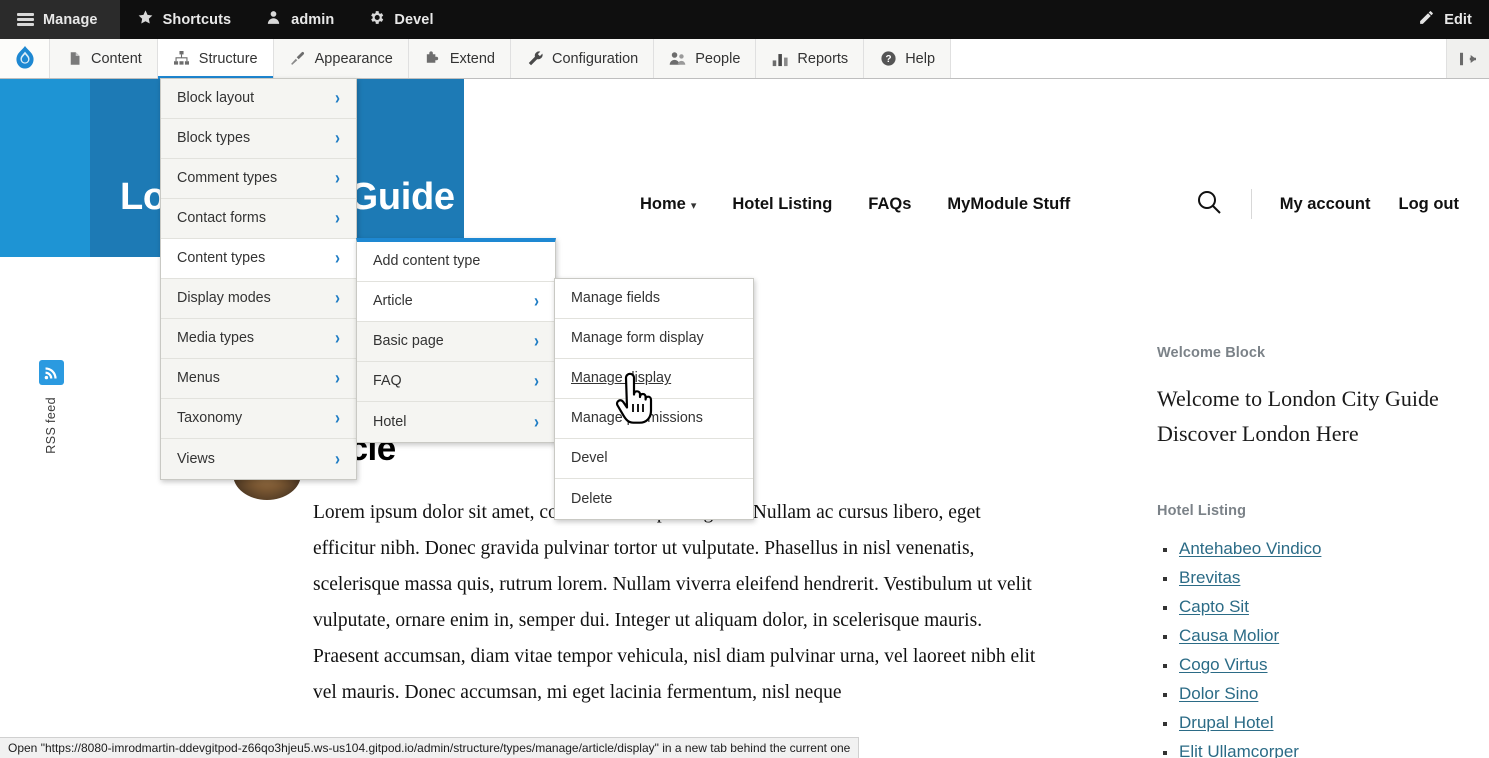  Describe the element at coordinates (705, 58) in the screenshot. I see `tab-people: People` at that location.